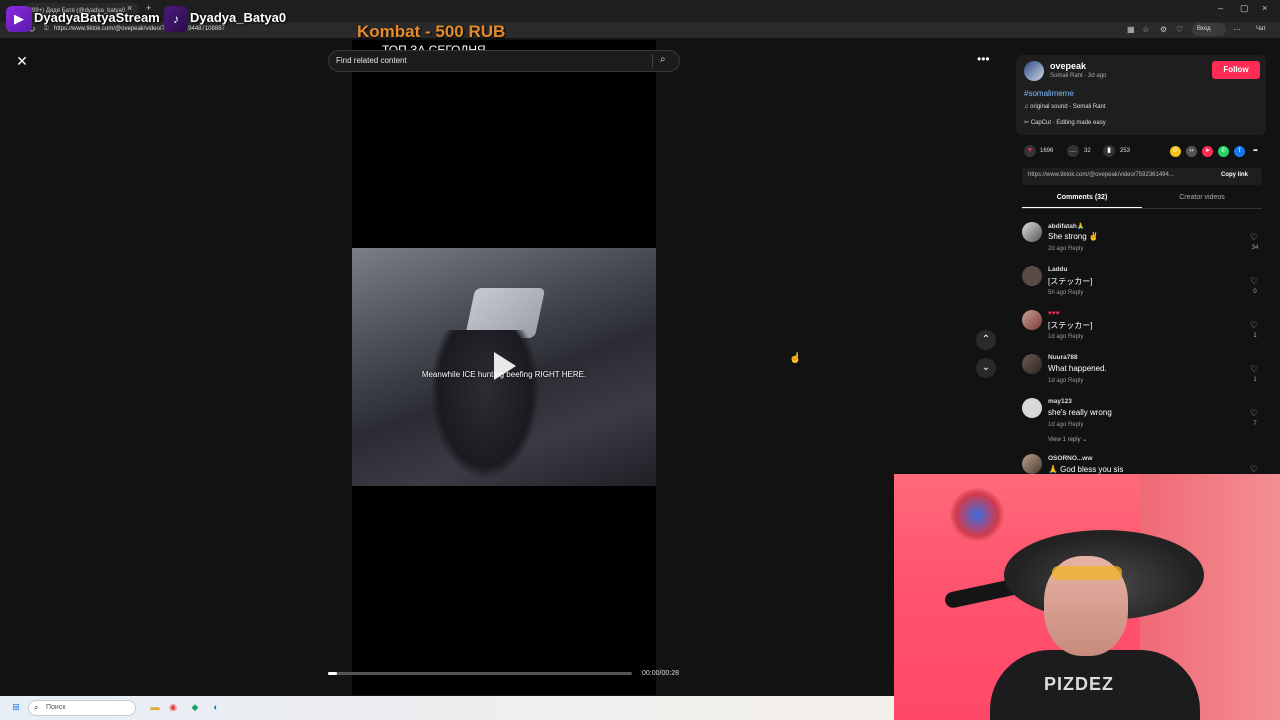 This screenshot has height=720, width=1280. I want to click on close-icon: ✕, so click(22, 61).